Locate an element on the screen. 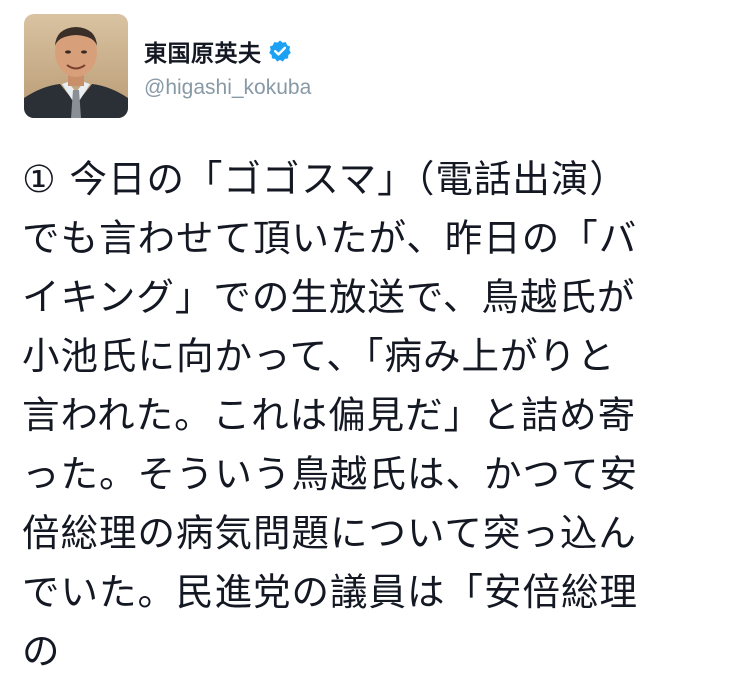 The width and height of the screenshot is (750, 681). display-name: 東国原英夫 is located at coordinates (203, 51).